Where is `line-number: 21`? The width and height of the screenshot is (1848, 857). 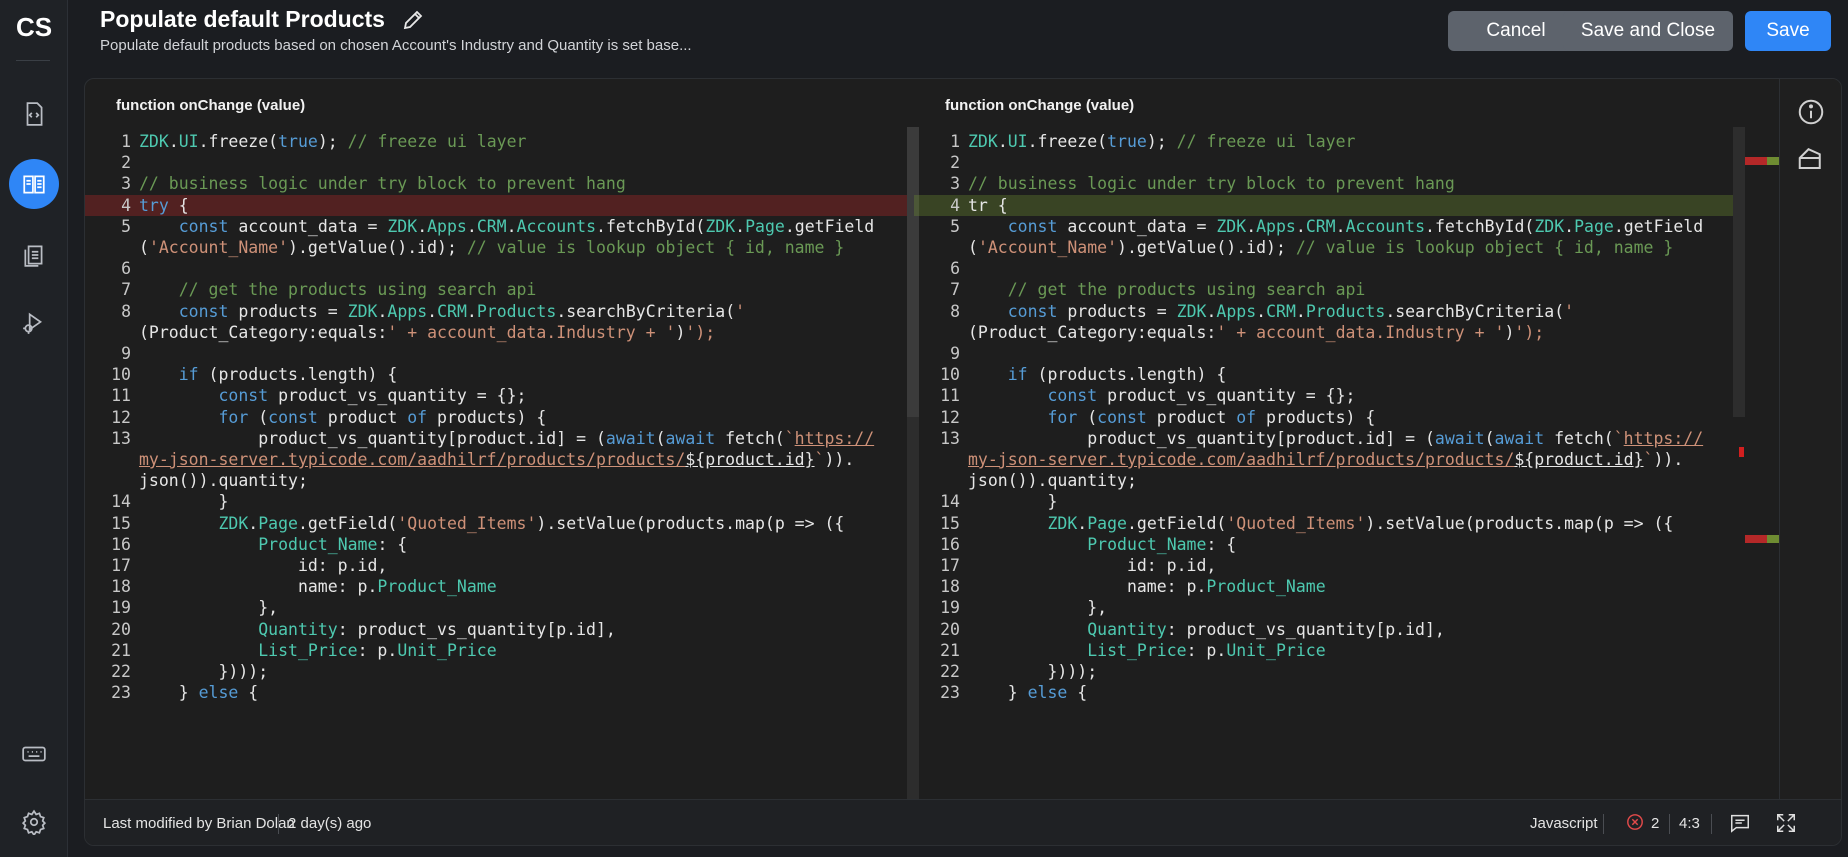
line-number: 21 is located at coordinates (950, 650).